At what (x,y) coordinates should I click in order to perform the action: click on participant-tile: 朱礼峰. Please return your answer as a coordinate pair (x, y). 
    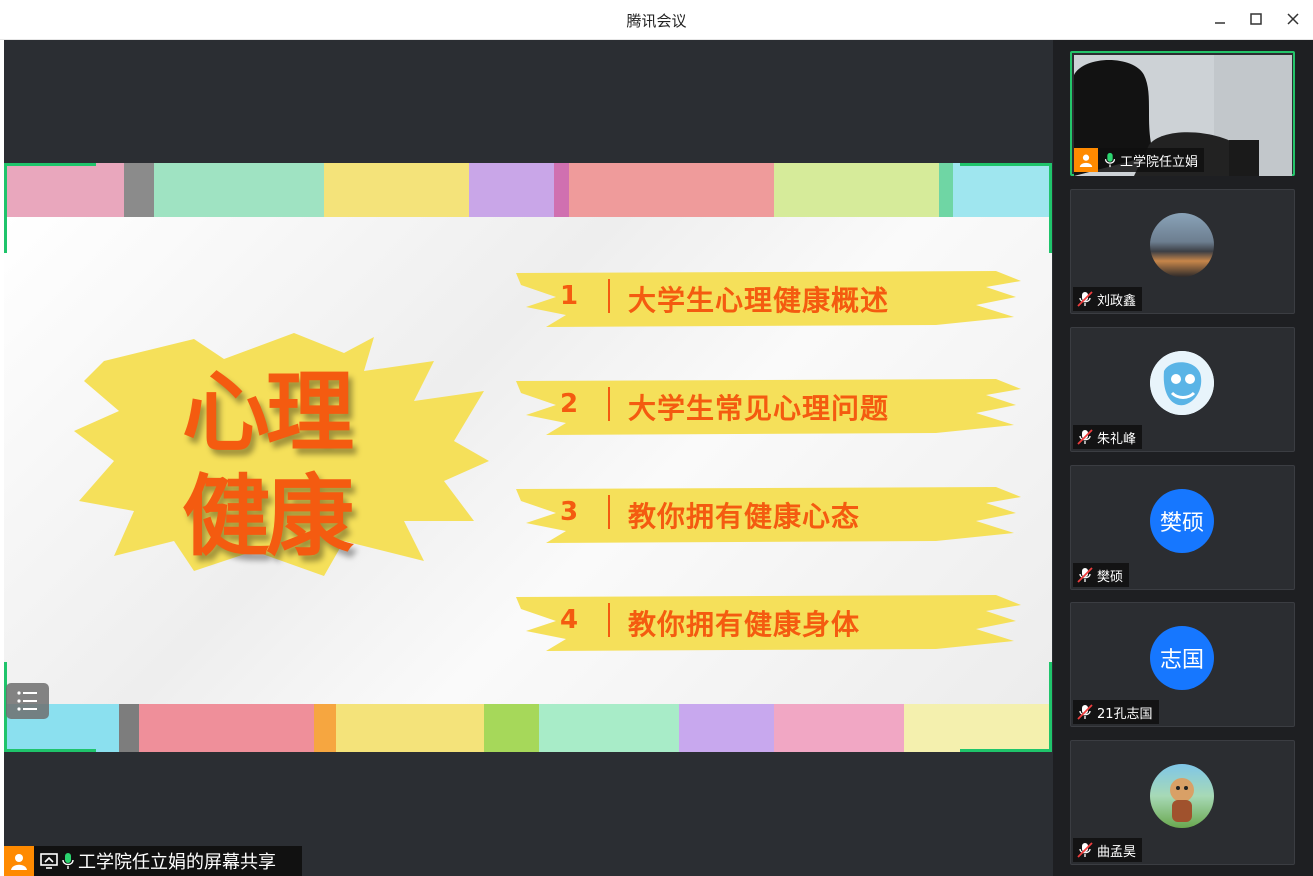
    Looking at the image, I should click on (1182, 389).